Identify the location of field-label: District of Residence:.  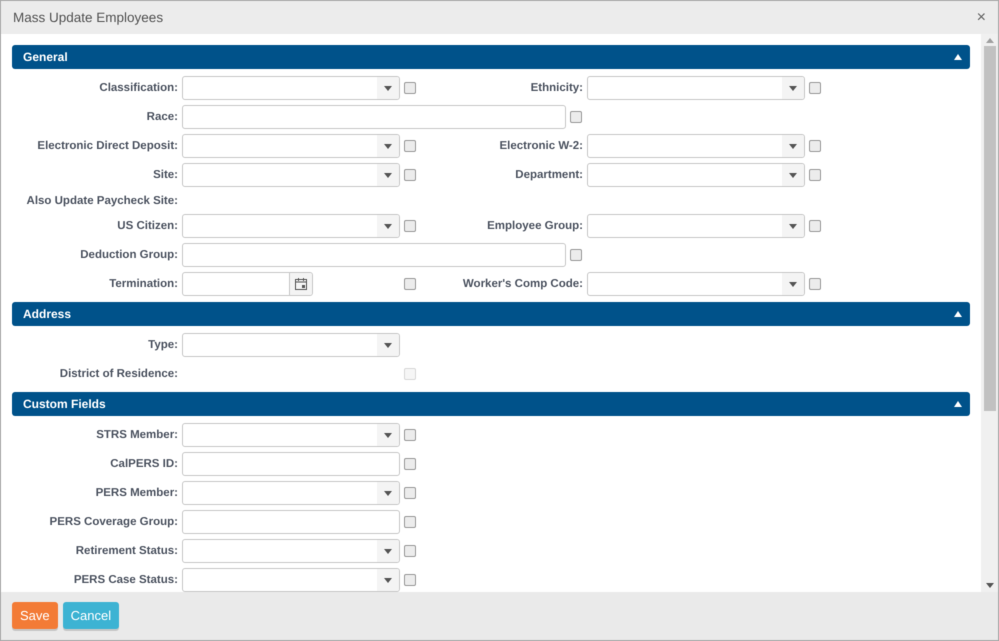
(118, 374).